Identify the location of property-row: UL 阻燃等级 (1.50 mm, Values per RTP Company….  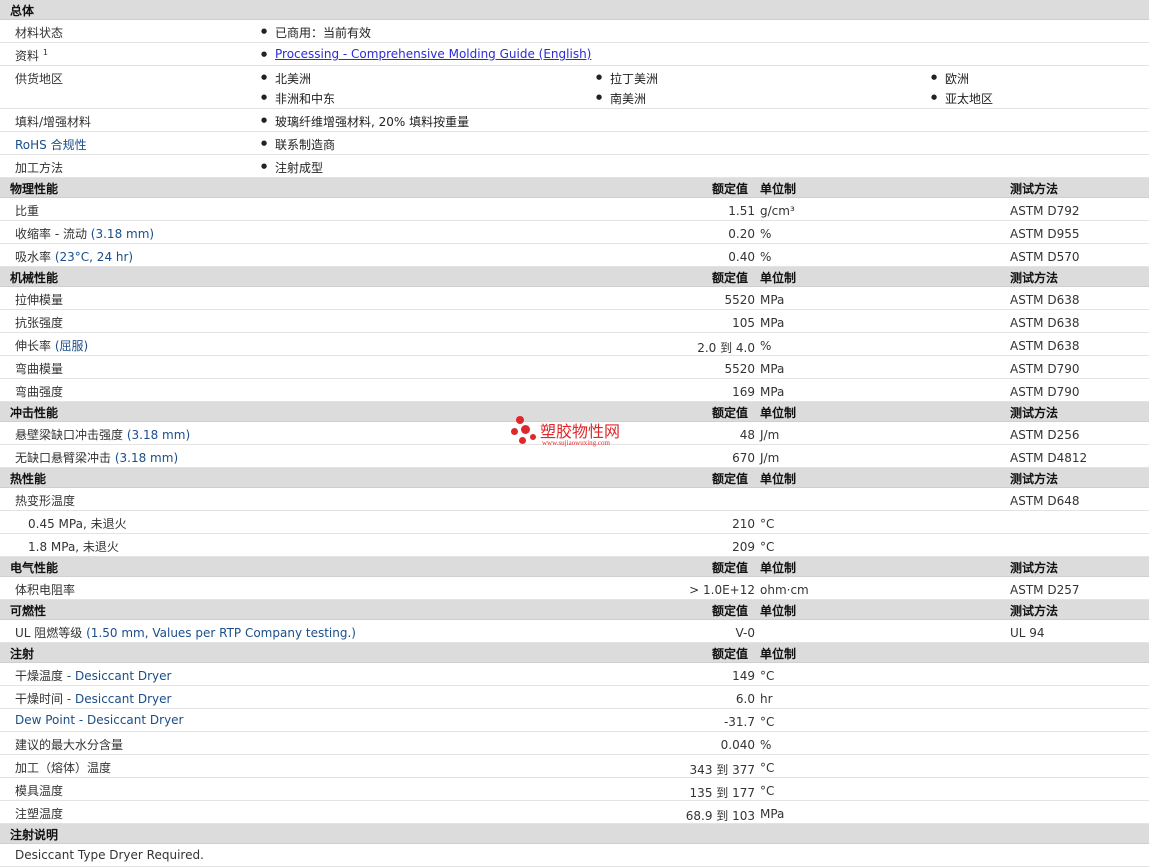
(574, 631).